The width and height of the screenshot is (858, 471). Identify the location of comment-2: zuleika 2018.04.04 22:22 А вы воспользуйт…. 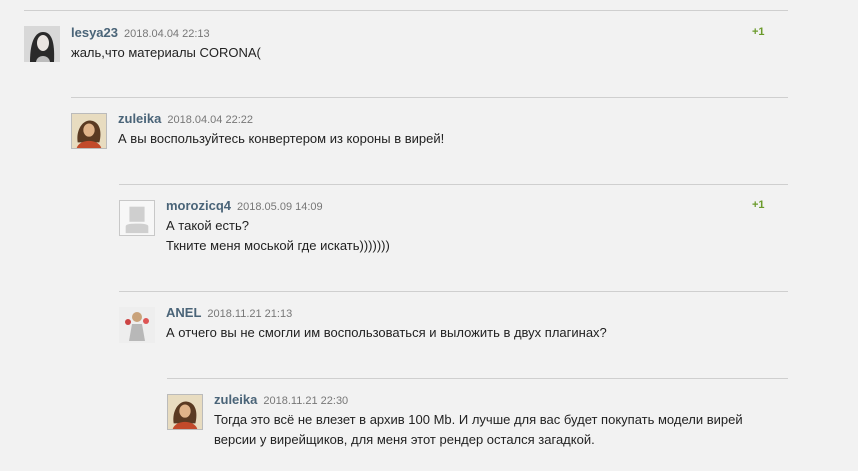
(429, 137).